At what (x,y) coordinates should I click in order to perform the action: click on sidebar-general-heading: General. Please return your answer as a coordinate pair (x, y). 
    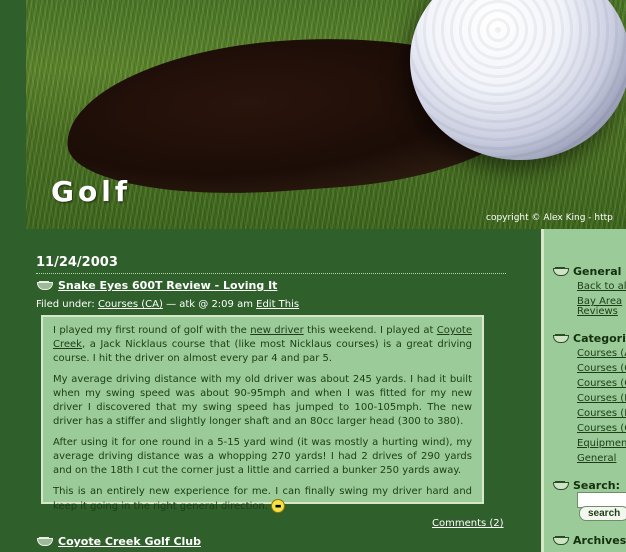
    Looking at the image, I should click on (586, 271).